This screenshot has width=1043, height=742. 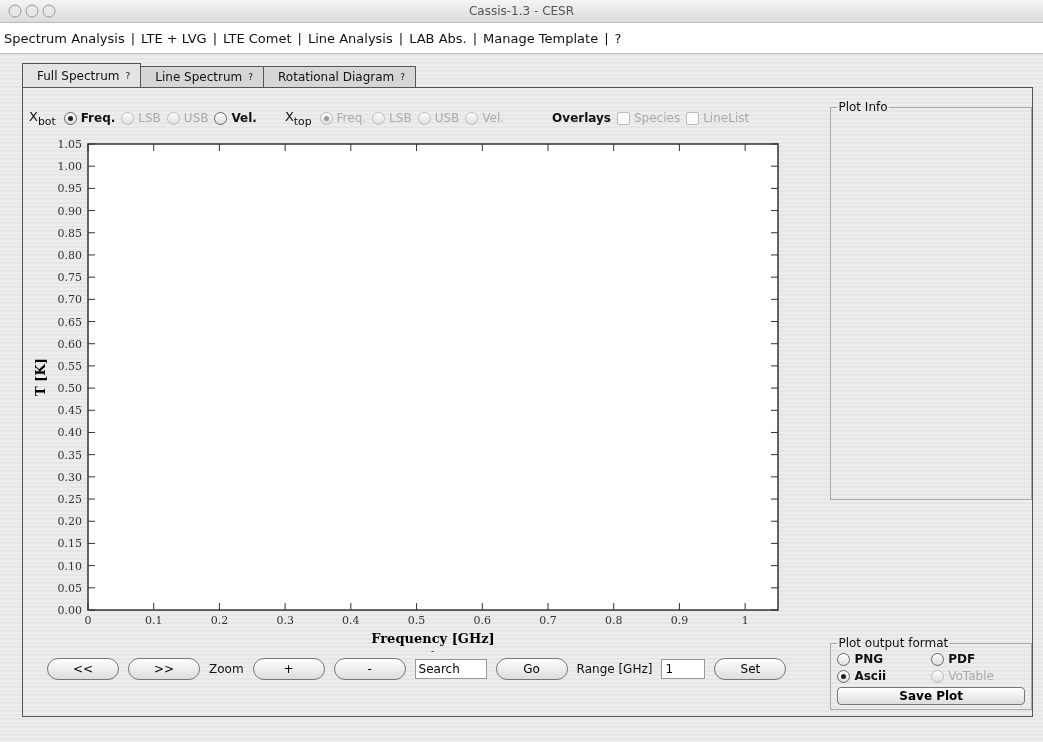 What do you see at coordinates (581, 118) in the screenshot?
I see `overlays-label: Overlays` at bounding box center [581, 118].